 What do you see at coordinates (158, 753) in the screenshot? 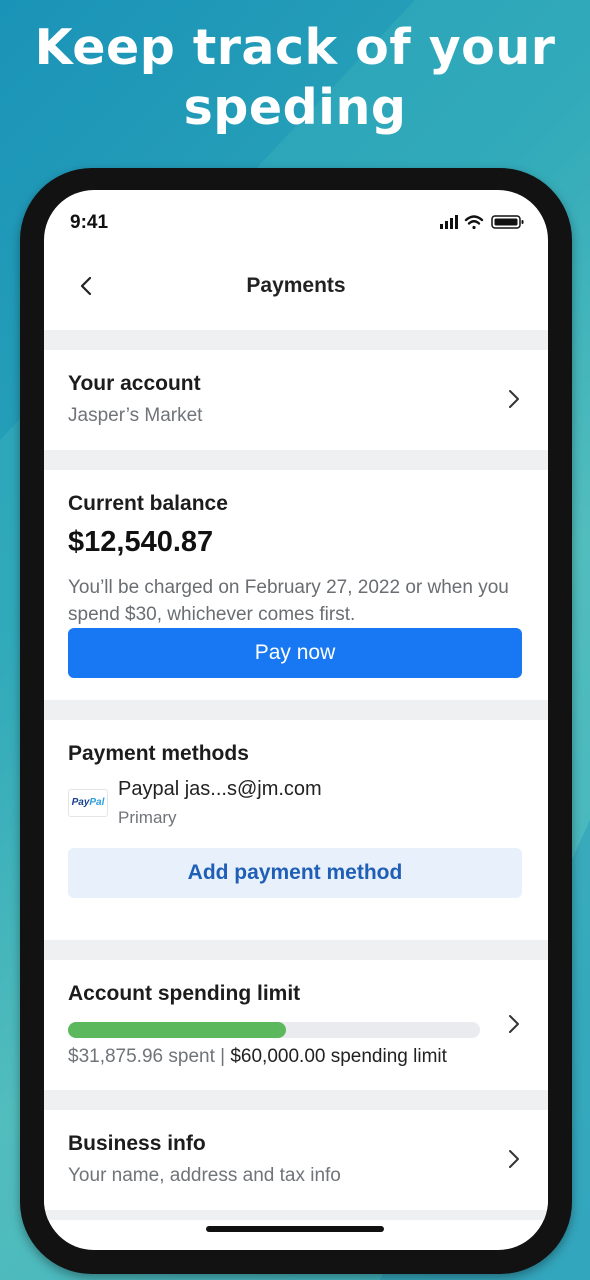
I see `payment-methods-title: Payment methods` at bounding box center [158, 753].